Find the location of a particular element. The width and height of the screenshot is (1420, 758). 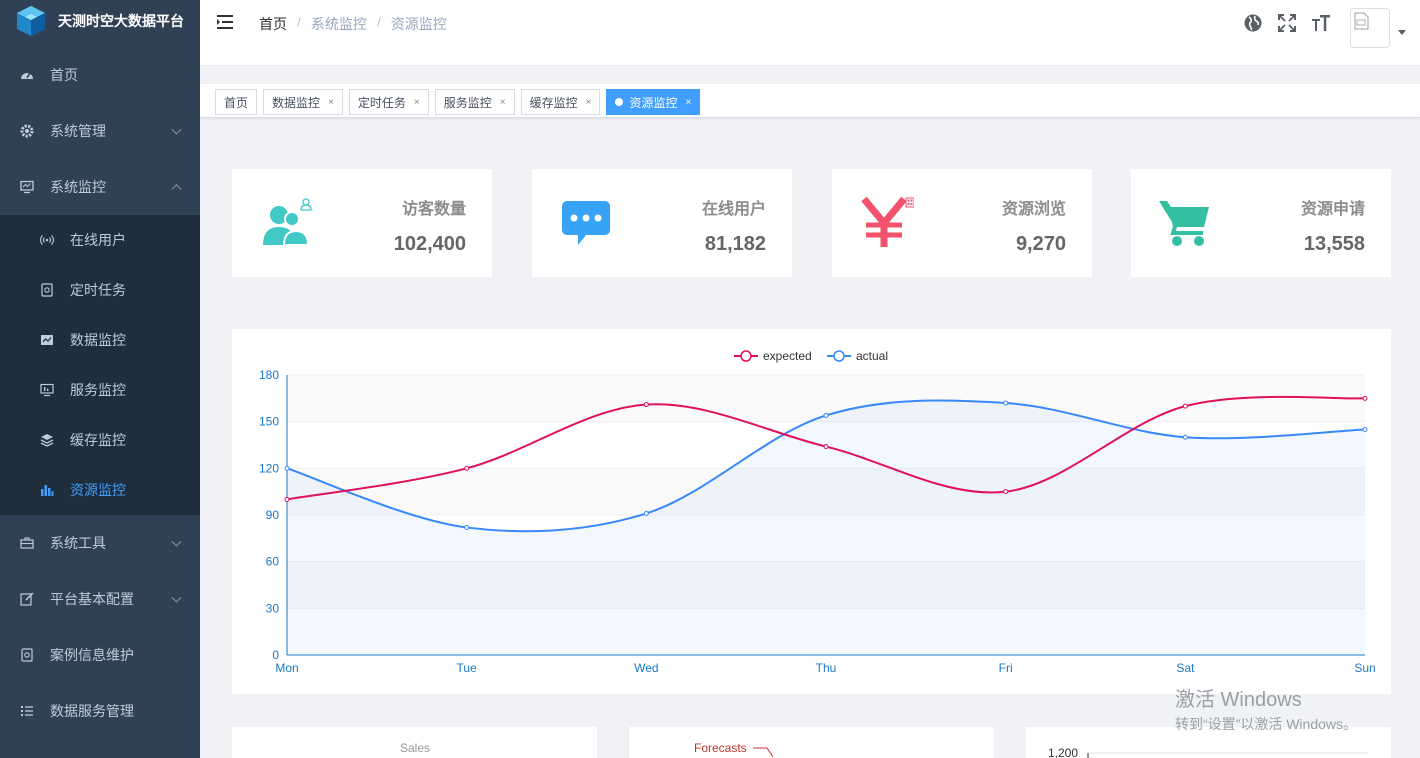

sub-item-label: 数据监控 is located at coordinates (98, 340).